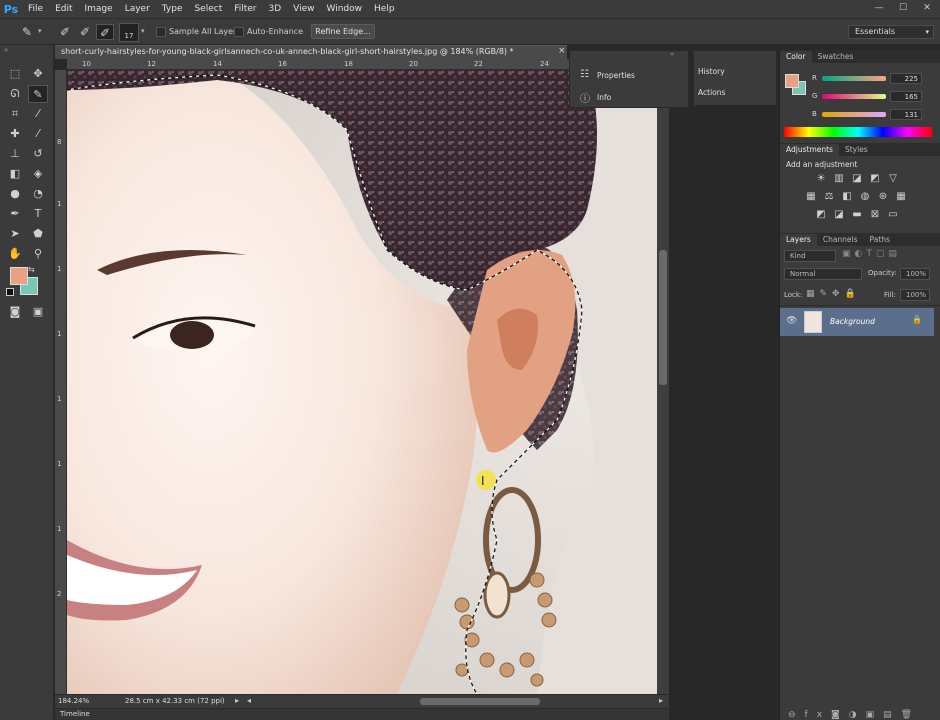 This screenshot has height=720, width=940. I want to click on brightness-contrast-icon: ☀, so click(821, 179).